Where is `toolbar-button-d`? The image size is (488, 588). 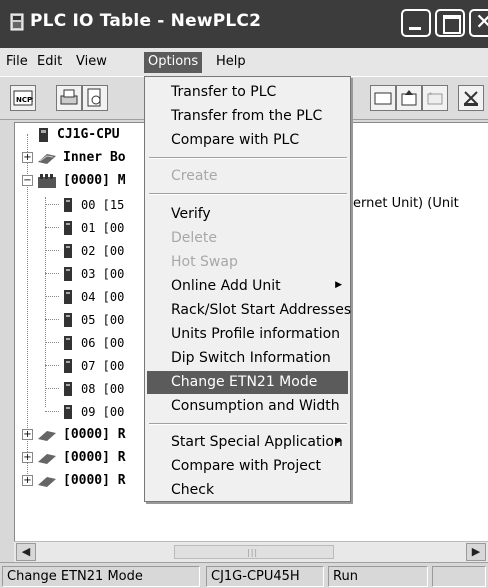 toolbar-button-d is located at coordinates (471, 98).